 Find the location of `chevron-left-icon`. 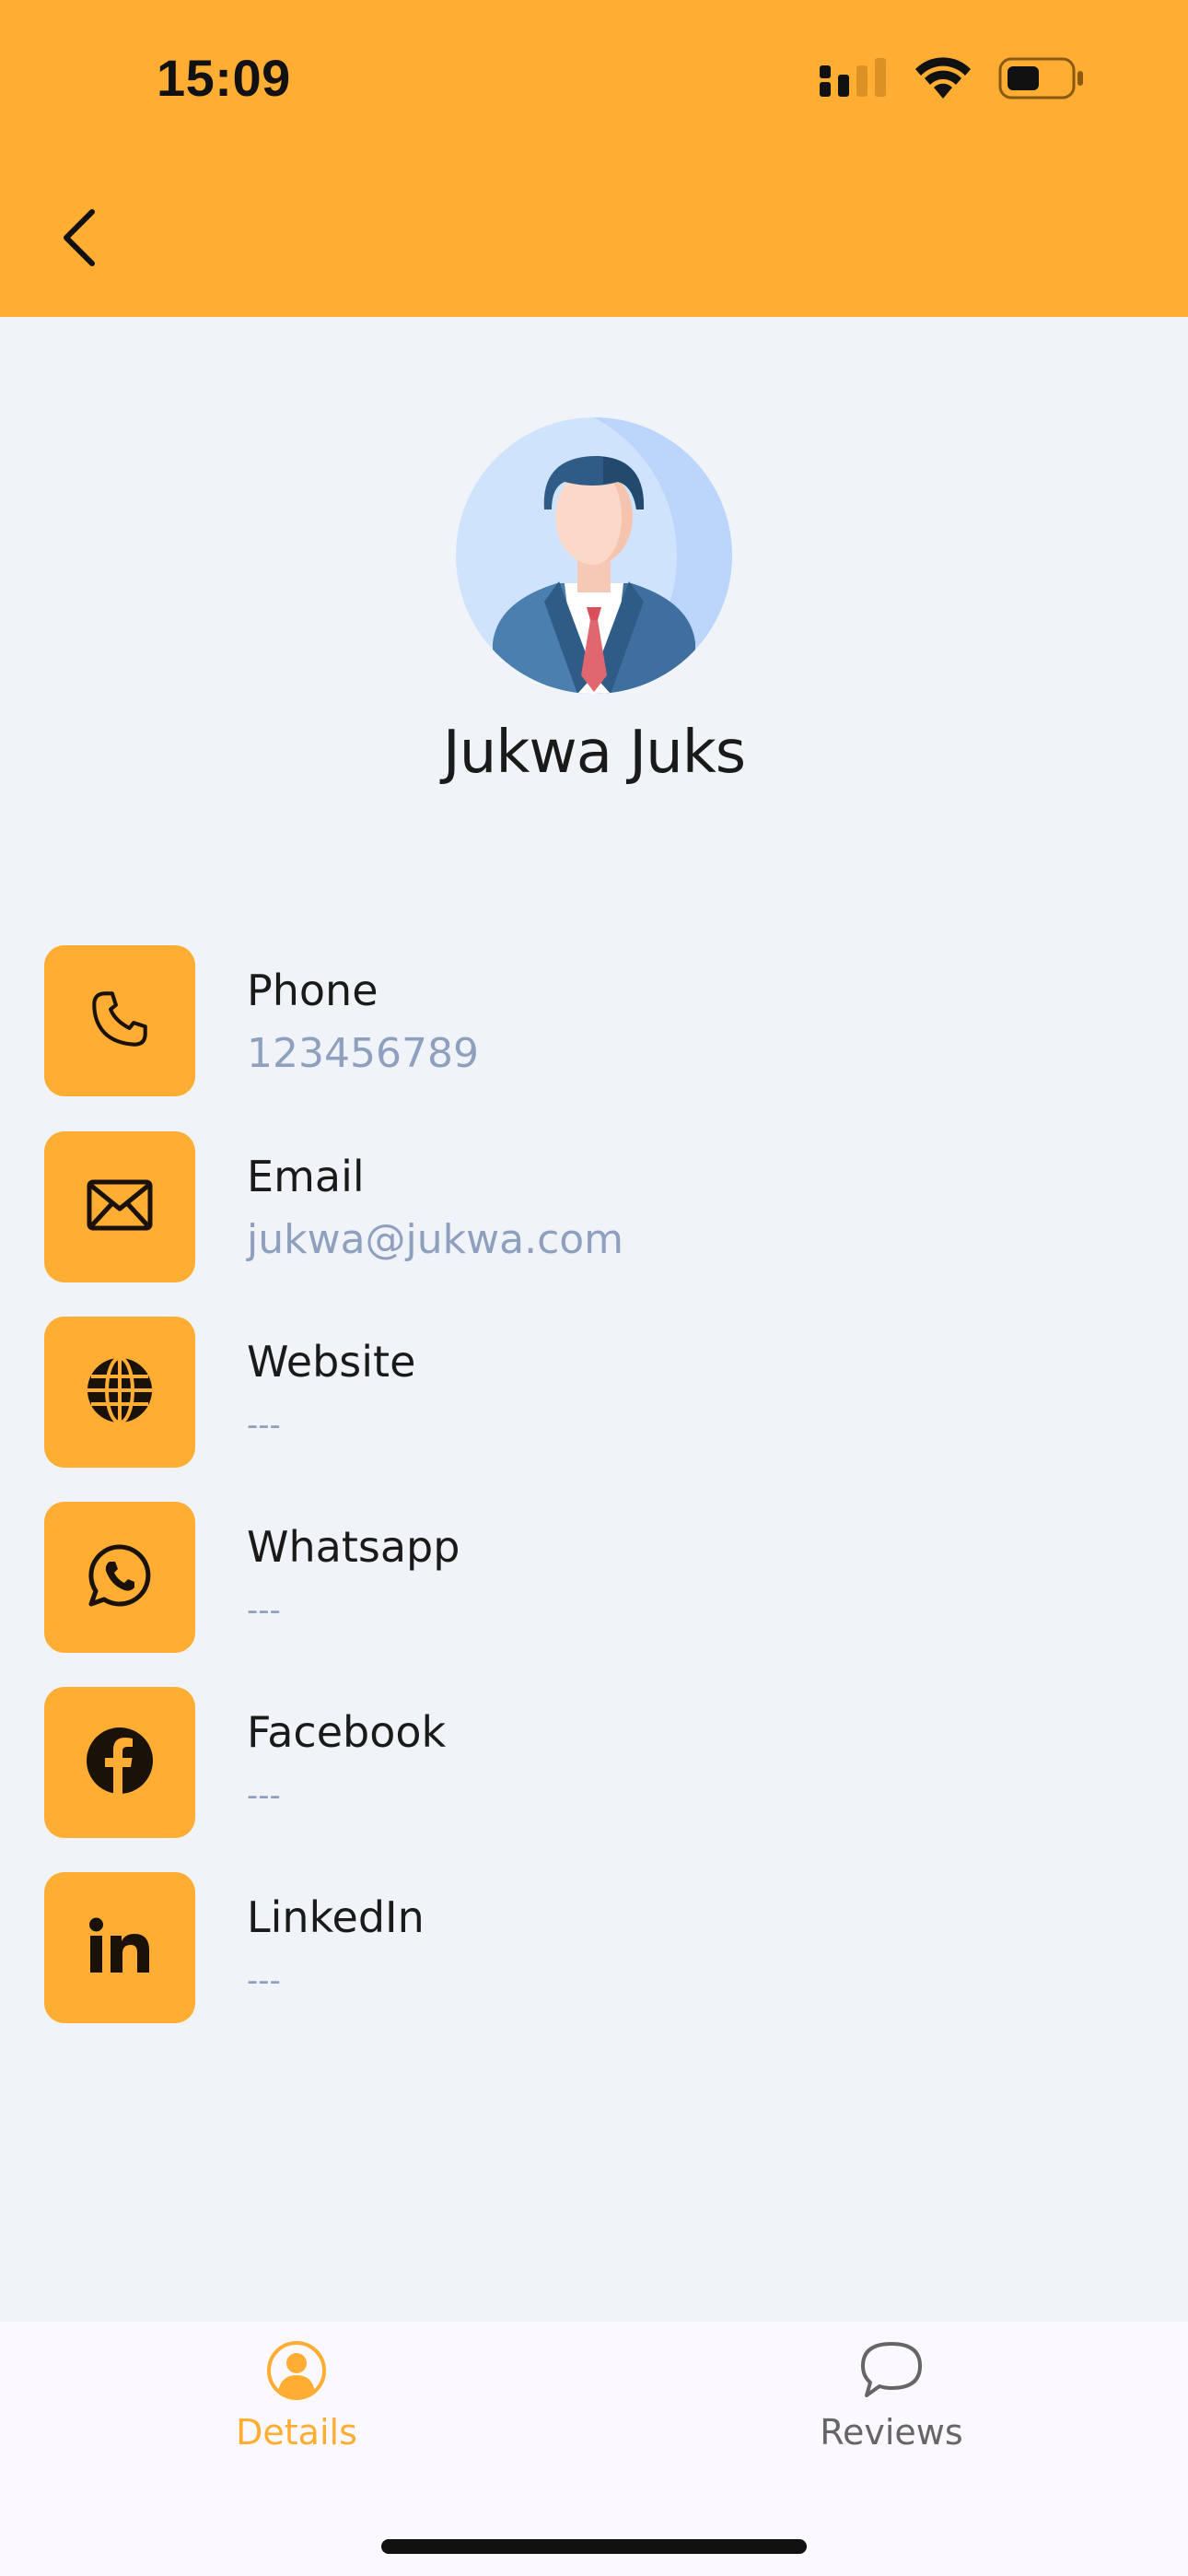

chevron-left-icon is located at coordinates (79, 239).